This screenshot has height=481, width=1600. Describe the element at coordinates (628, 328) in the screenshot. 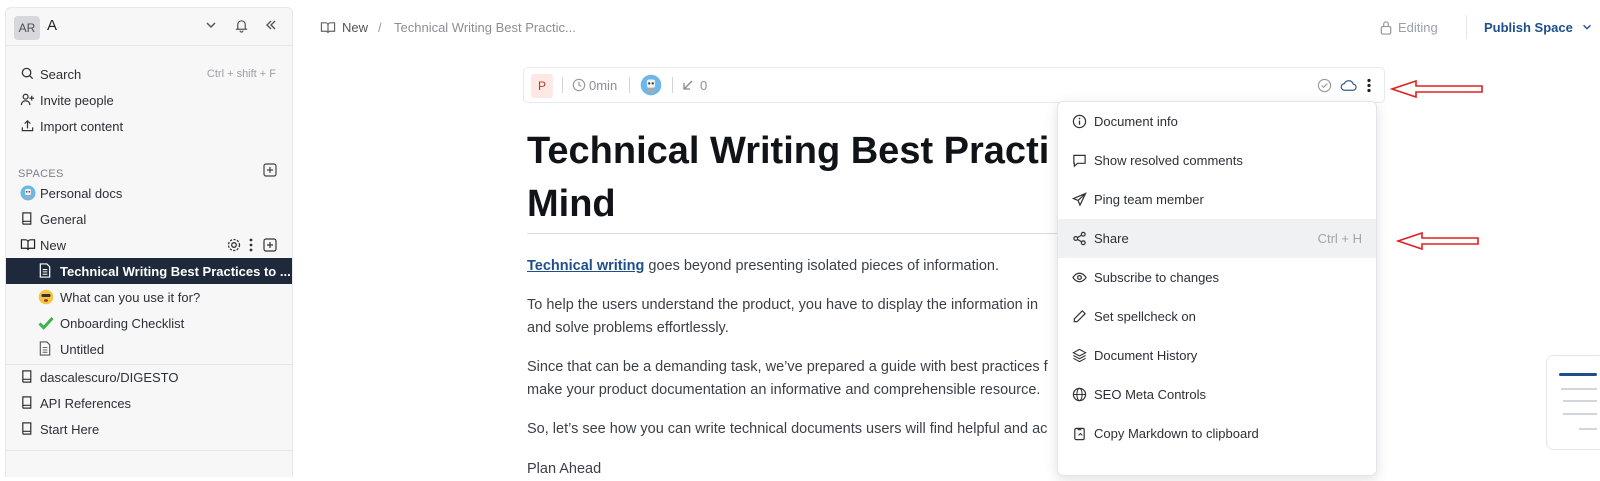

I see `paragraph-line: and solve problems effortlessly.` at that location.